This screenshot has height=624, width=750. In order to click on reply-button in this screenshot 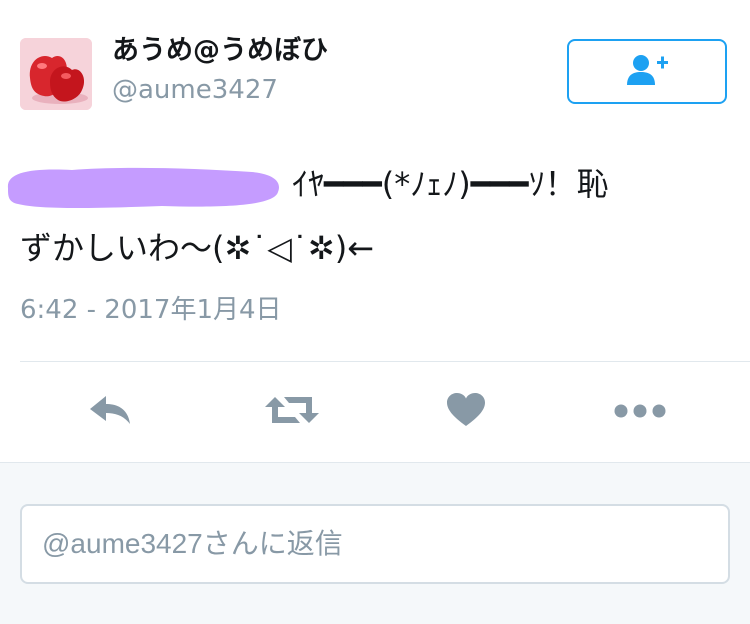, I will do `click(110, 412)`.